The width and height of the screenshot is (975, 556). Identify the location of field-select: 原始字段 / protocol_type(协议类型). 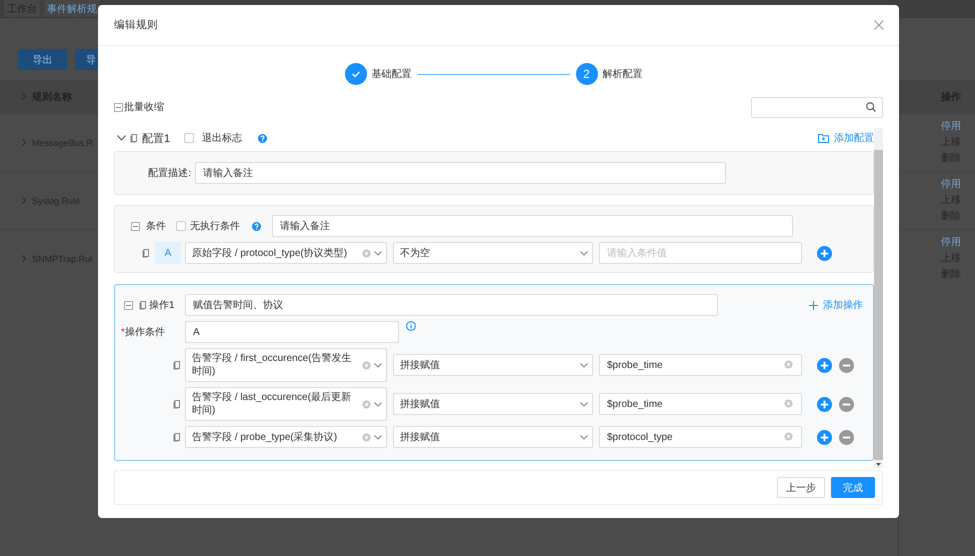
(286, 253).